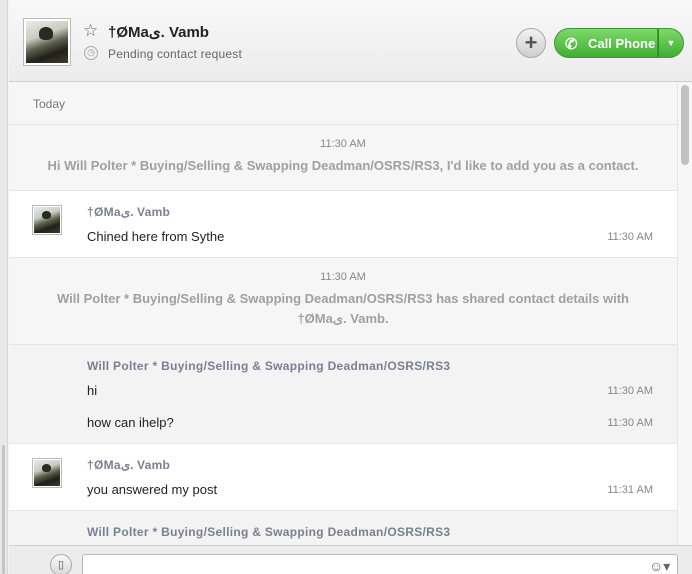  I want to click on call-options-dropdown: ▼, so click(671, 43).